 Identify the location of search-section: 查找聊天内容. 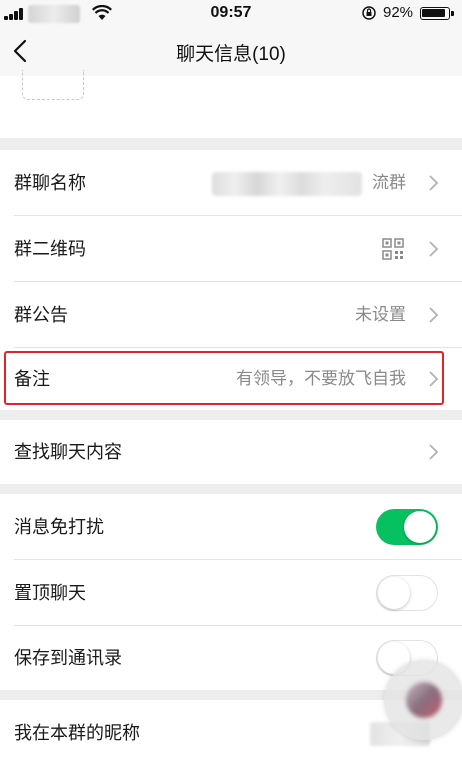
(231, 452).